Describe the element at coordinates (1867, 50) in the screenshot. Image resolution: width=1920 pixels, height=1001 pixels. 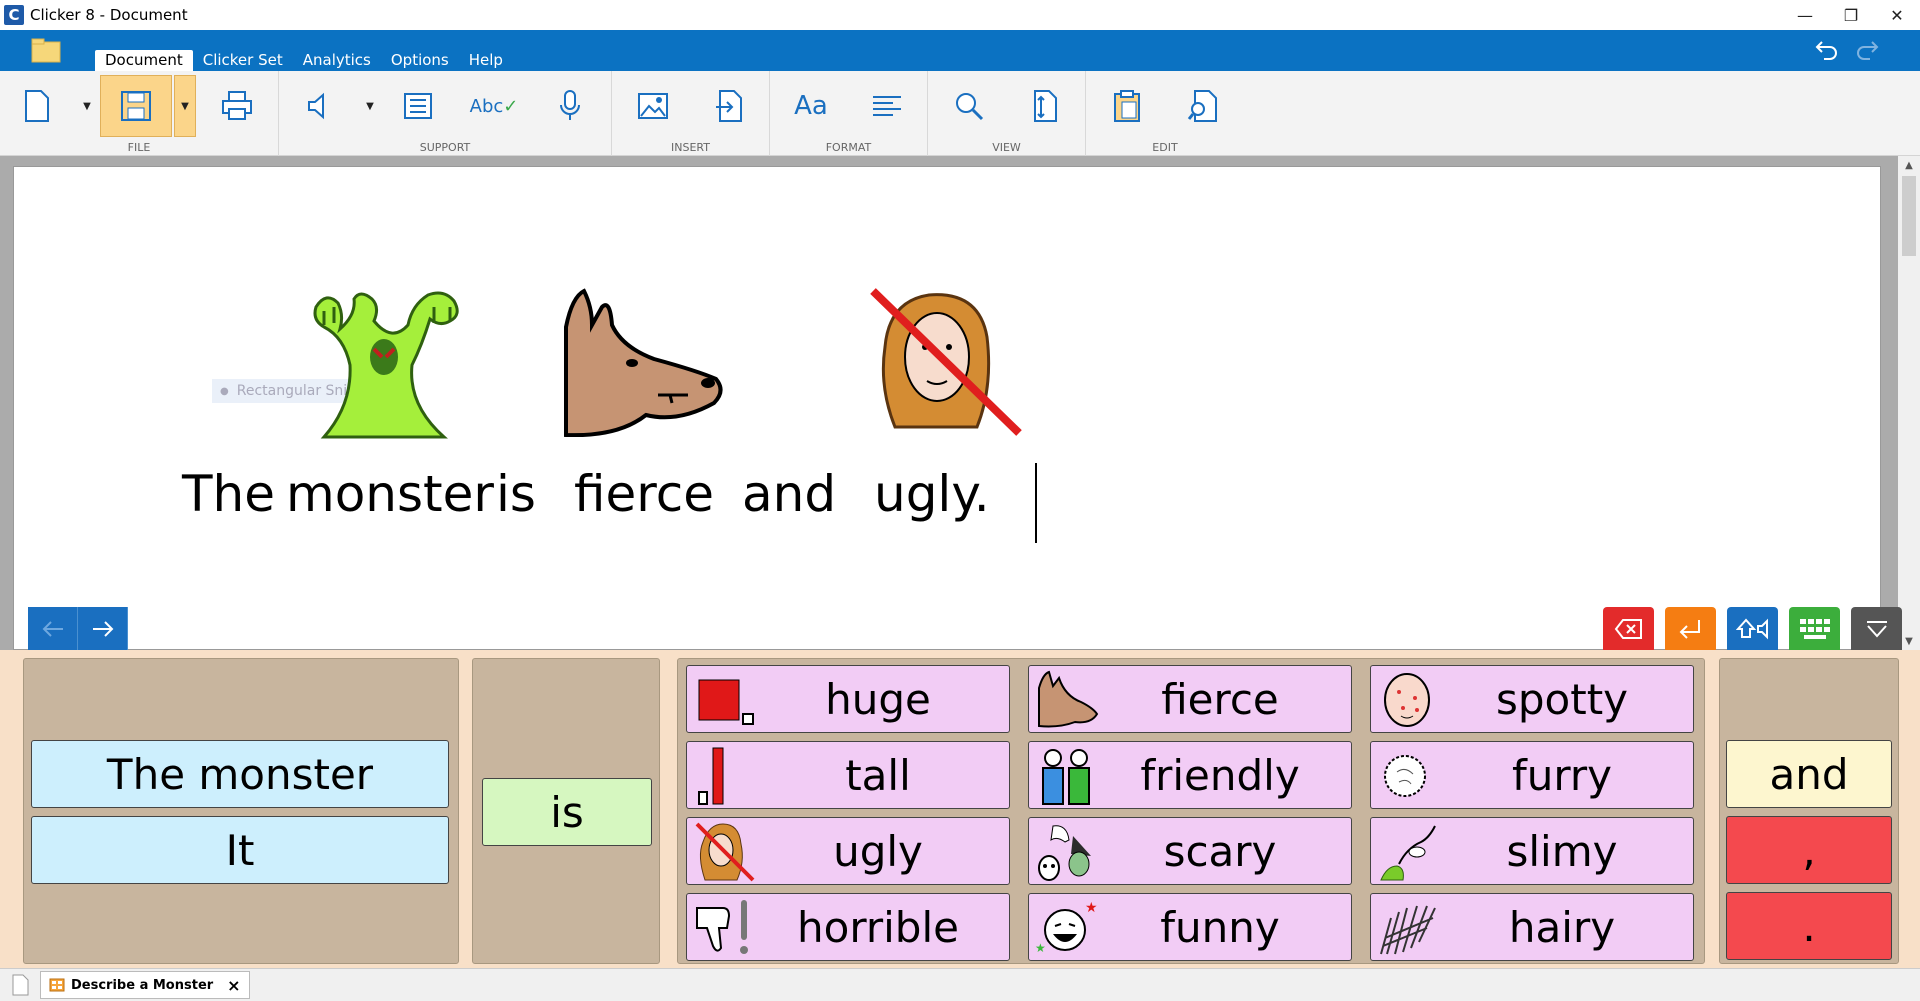
I see `redo-icon` at that location.